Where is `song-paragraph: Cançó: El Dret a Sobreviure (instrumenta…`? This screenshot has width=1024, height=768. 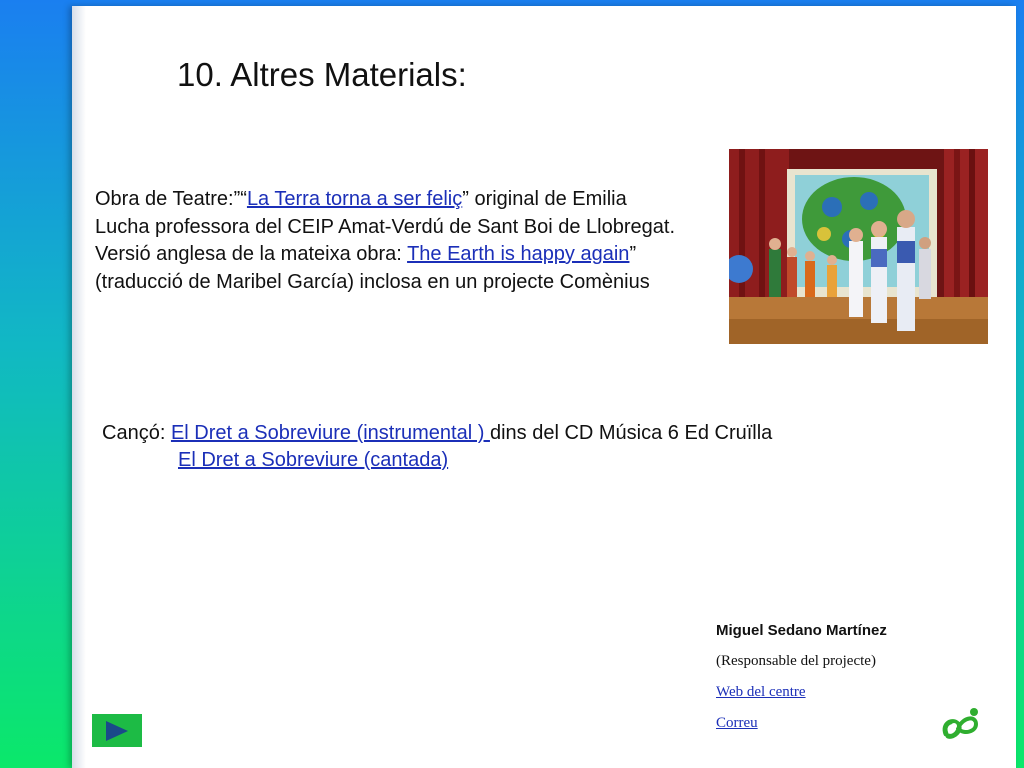
song-paragraph: Cançó: El Dret a Sobreviure (instrumenta… is located at coordinates (502, 447).